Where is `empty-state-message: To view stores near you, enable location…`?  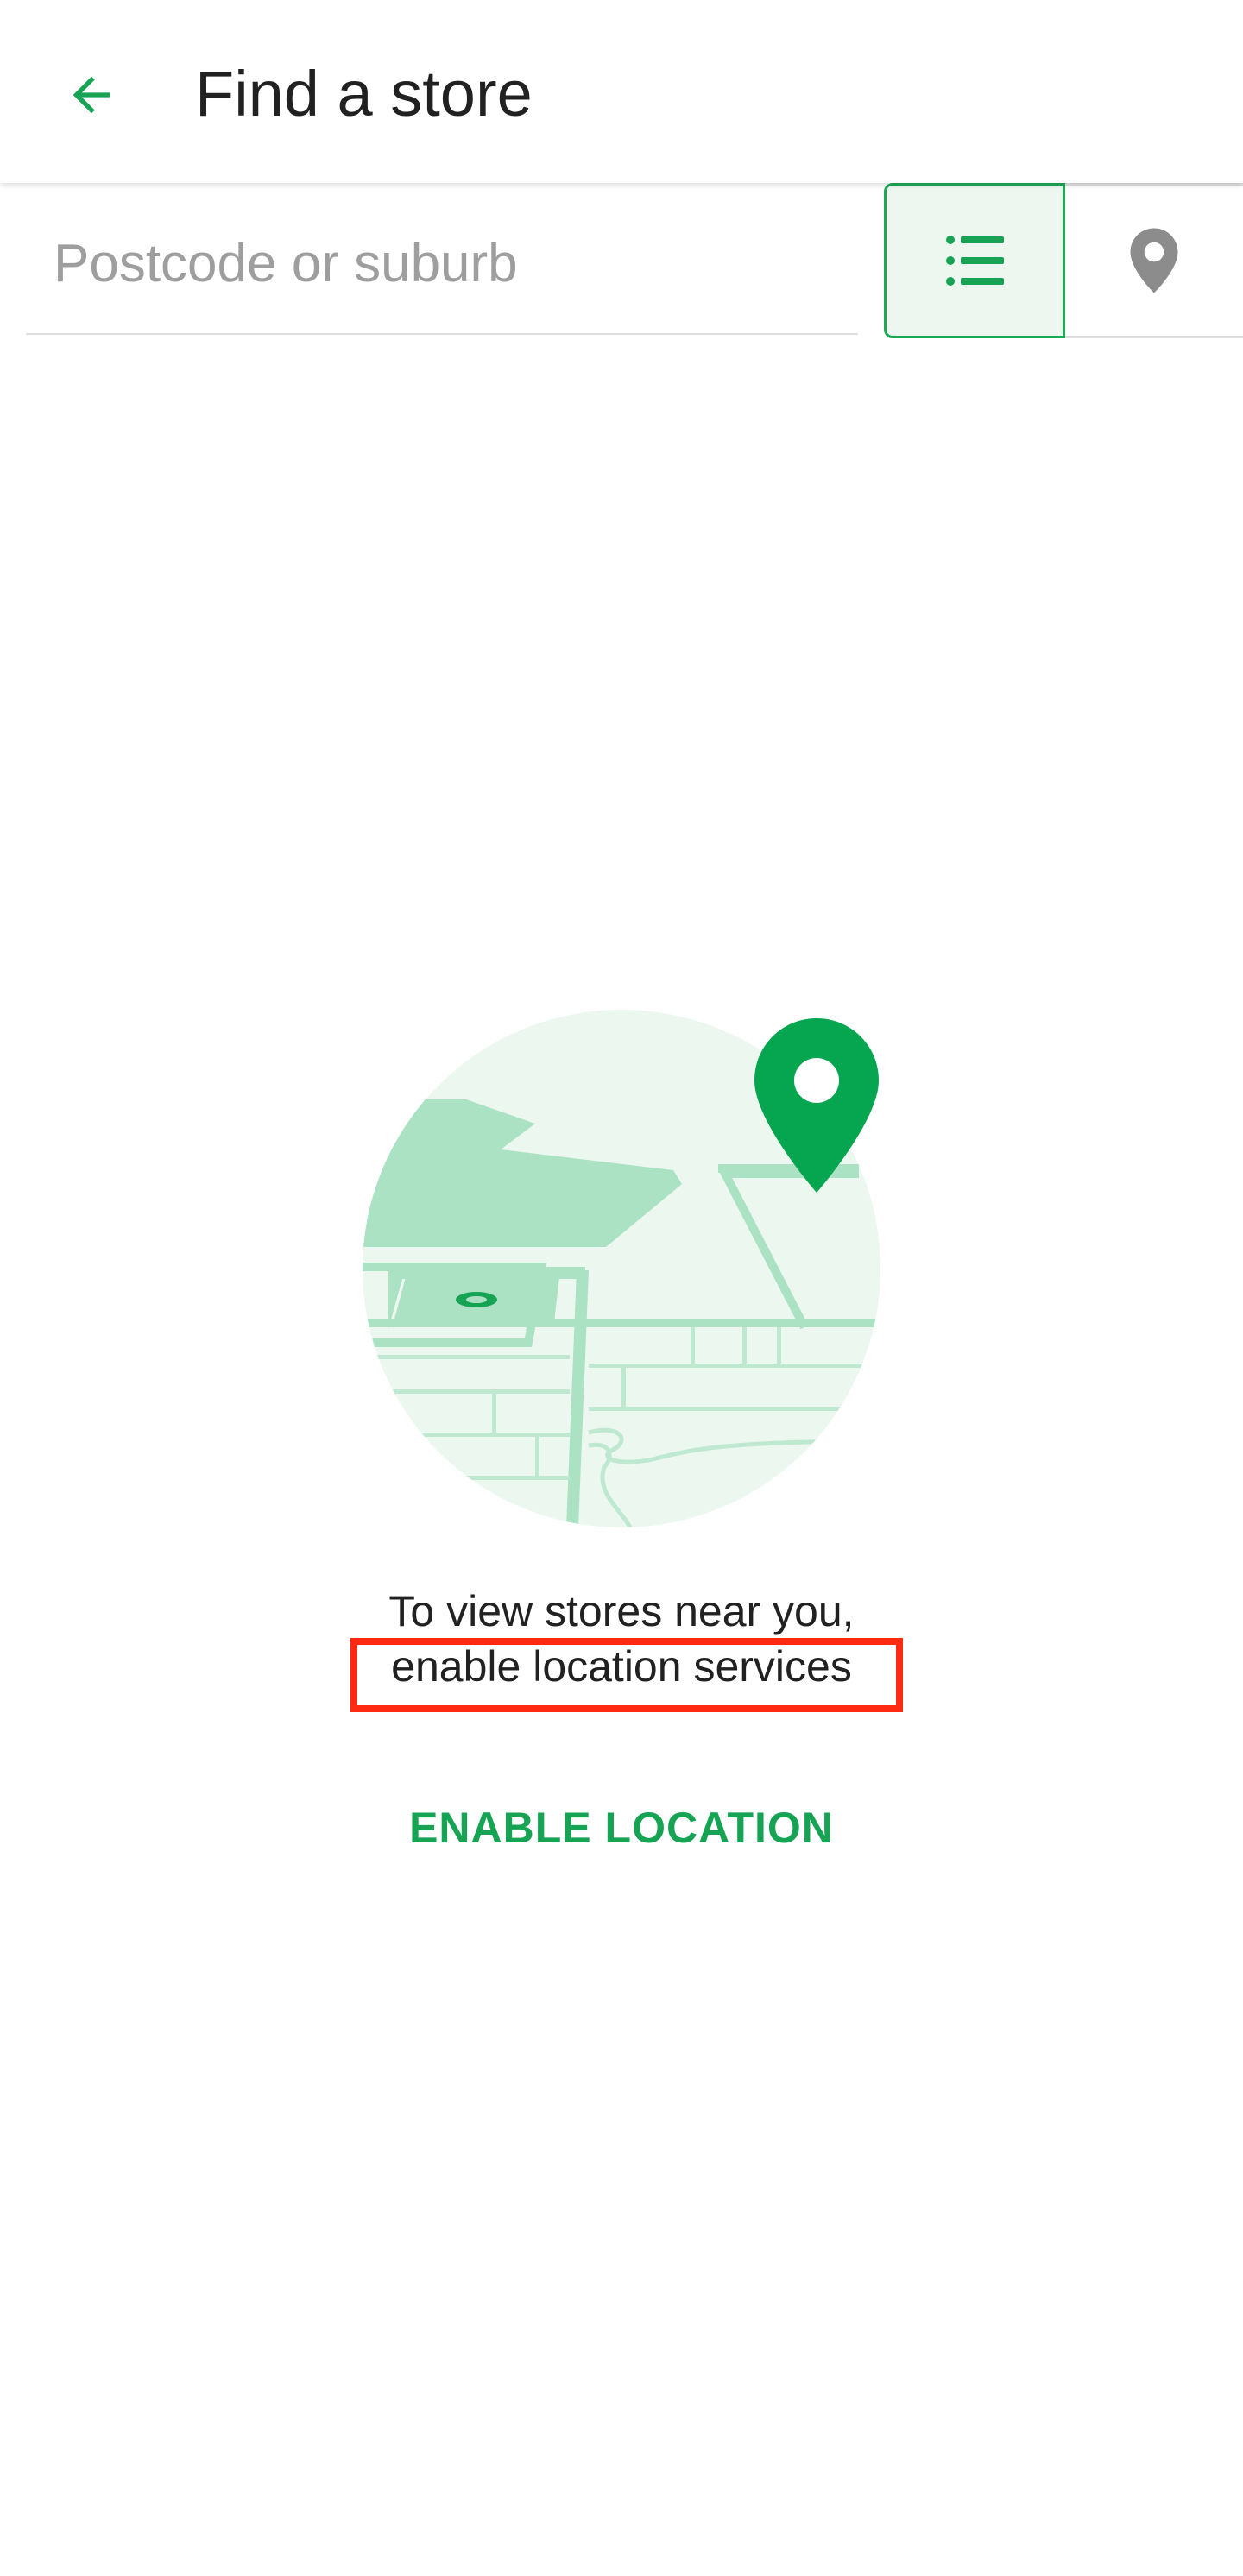 empty-state-message: To view stores near you, enable location… is located at coordinates (621, 1639).